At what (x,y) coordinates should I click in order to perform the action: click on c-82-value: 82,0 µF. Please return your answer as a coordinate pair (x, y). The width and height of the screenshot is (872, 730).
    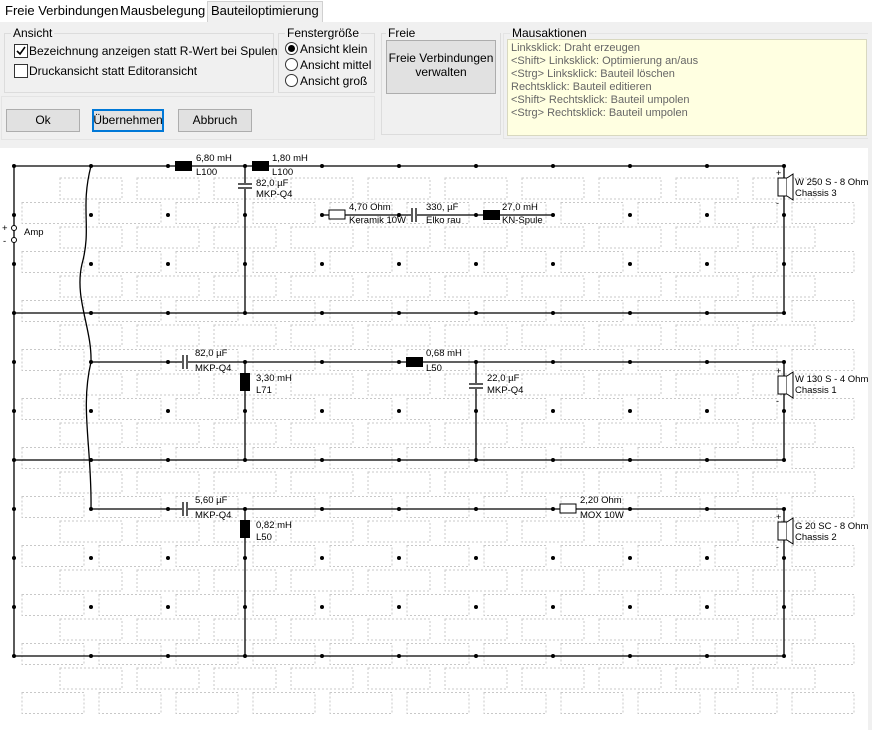
    Looking at the image, I should click on (272, 184).